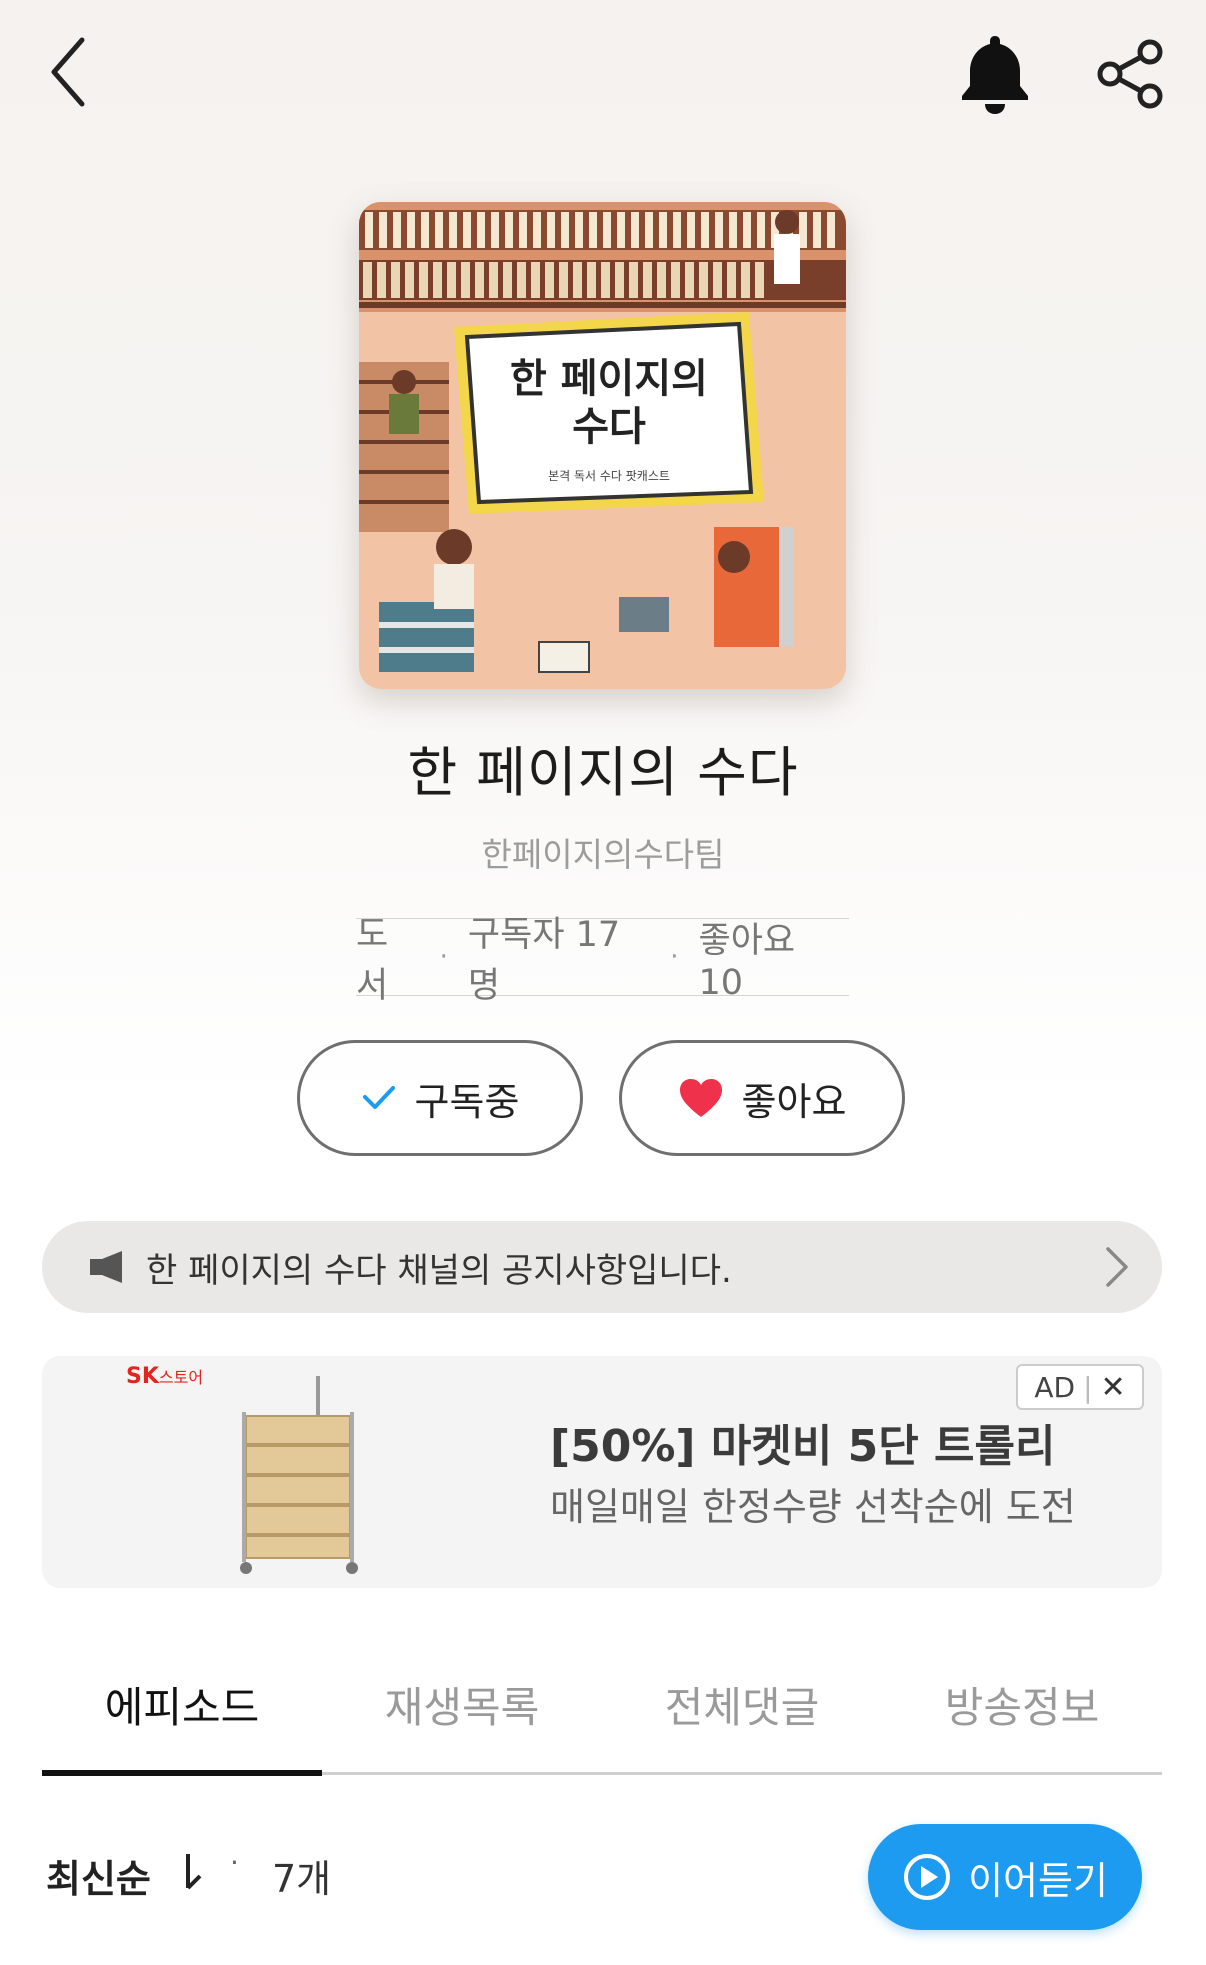  What do you see at coordinates (747, 961) in the screenshot?
I see `like-count: 좋아요 10` at bounding box center [747, 961].